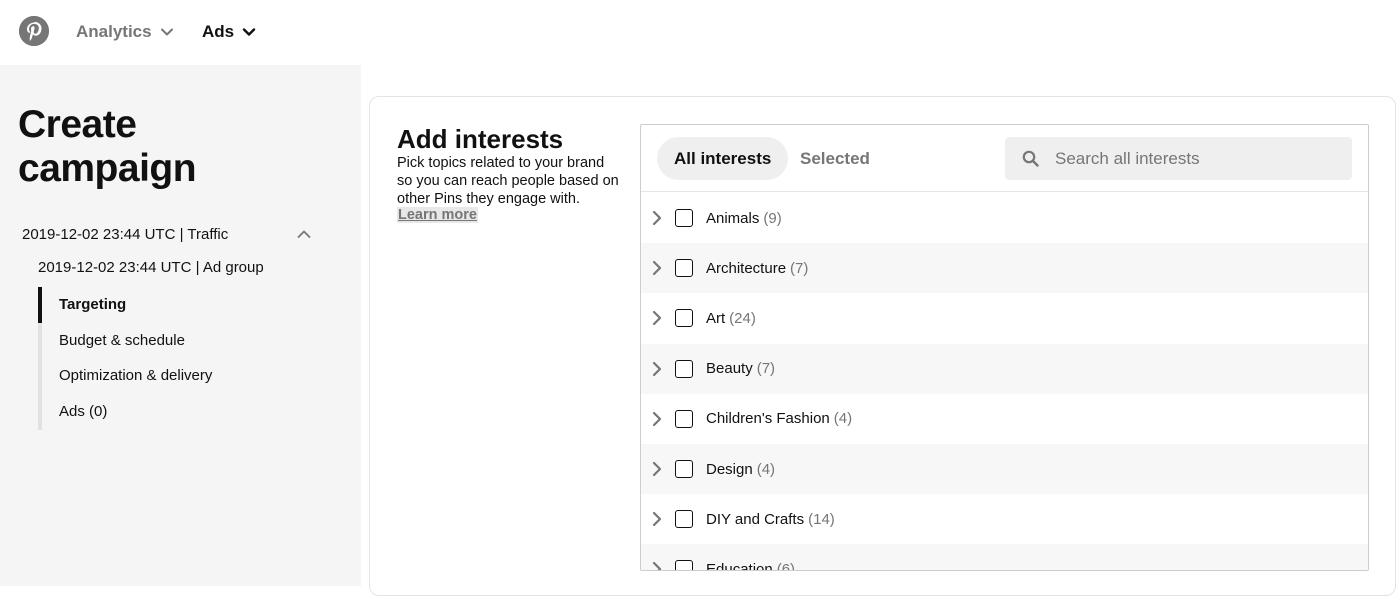 Image resolution: width=1400 pixels, height=596 pixels. I want to click on tab-all-interests: All interests, so click(723, 158).